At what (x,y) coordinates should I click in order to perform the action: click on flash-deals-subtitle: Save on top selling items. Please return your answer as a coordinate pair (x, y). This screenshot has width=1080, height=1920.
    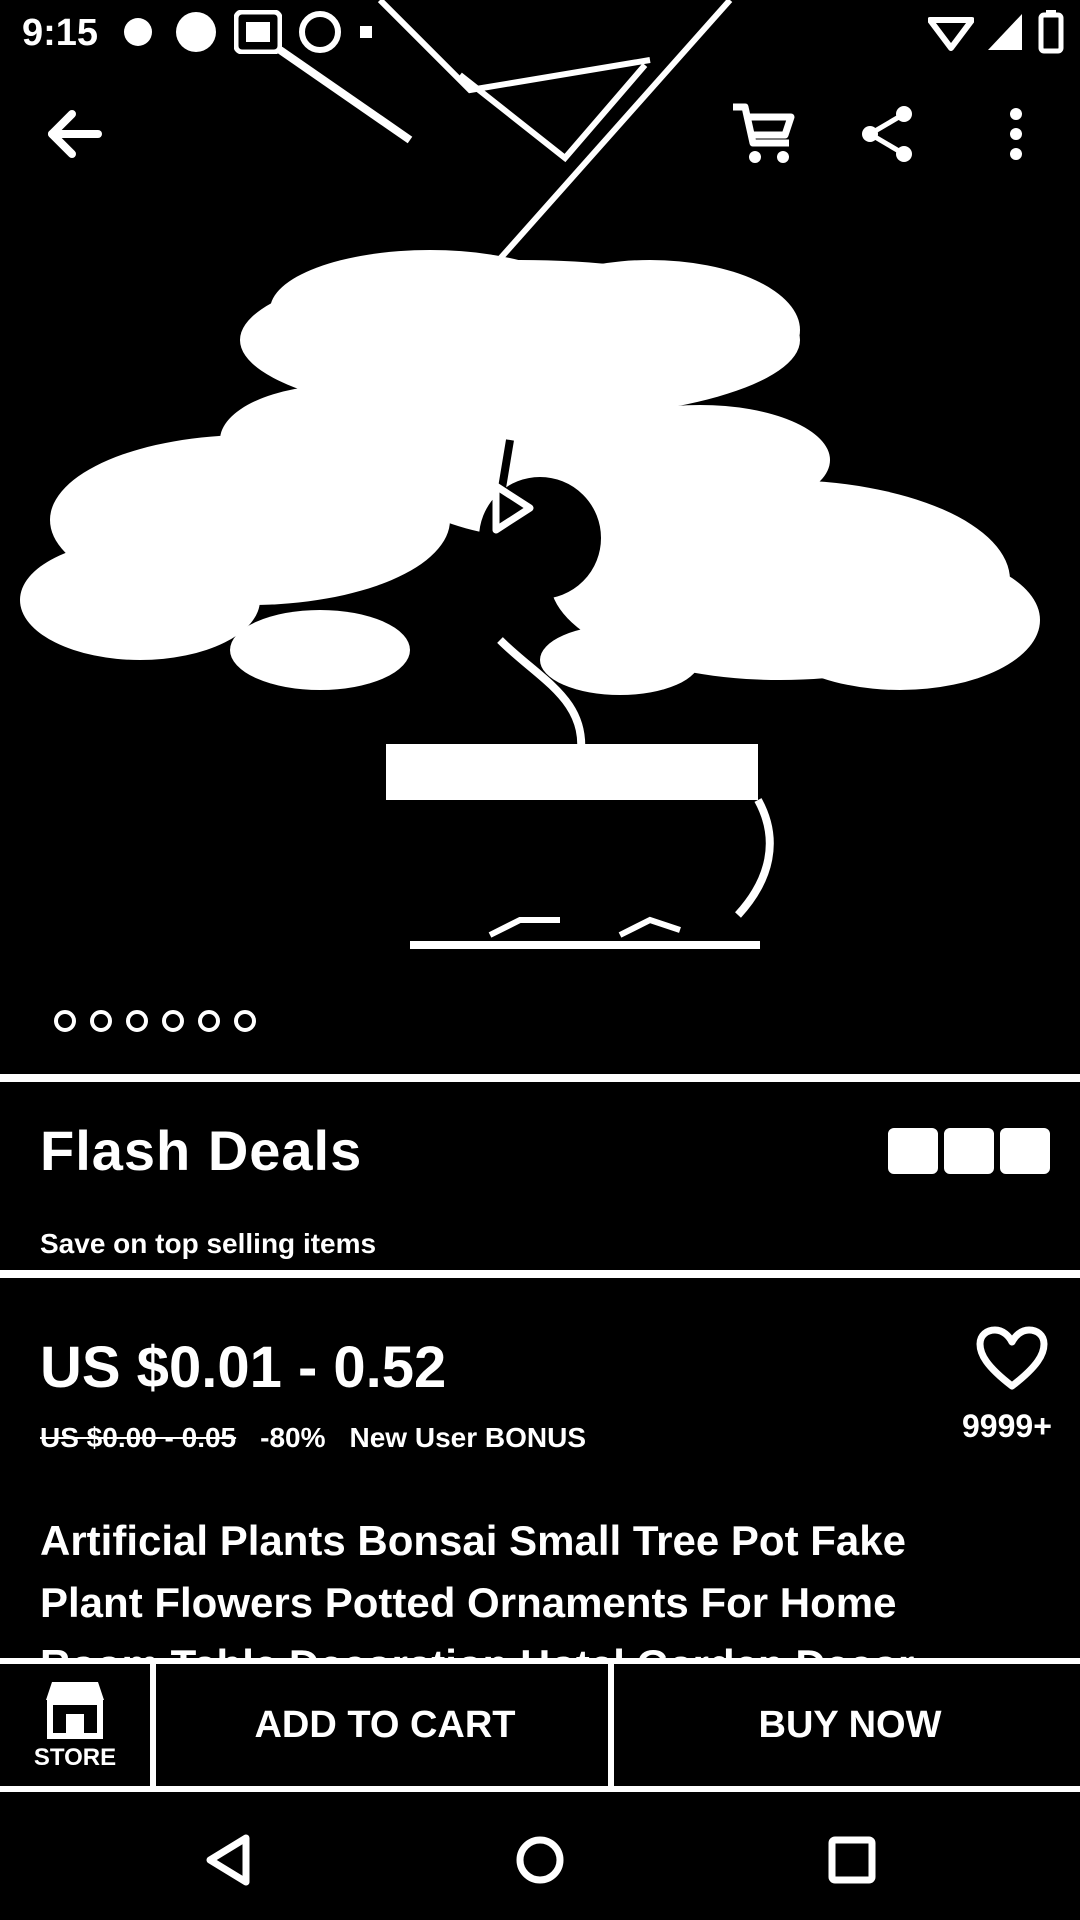
    Looking at the image, I should click on (208, 1243).